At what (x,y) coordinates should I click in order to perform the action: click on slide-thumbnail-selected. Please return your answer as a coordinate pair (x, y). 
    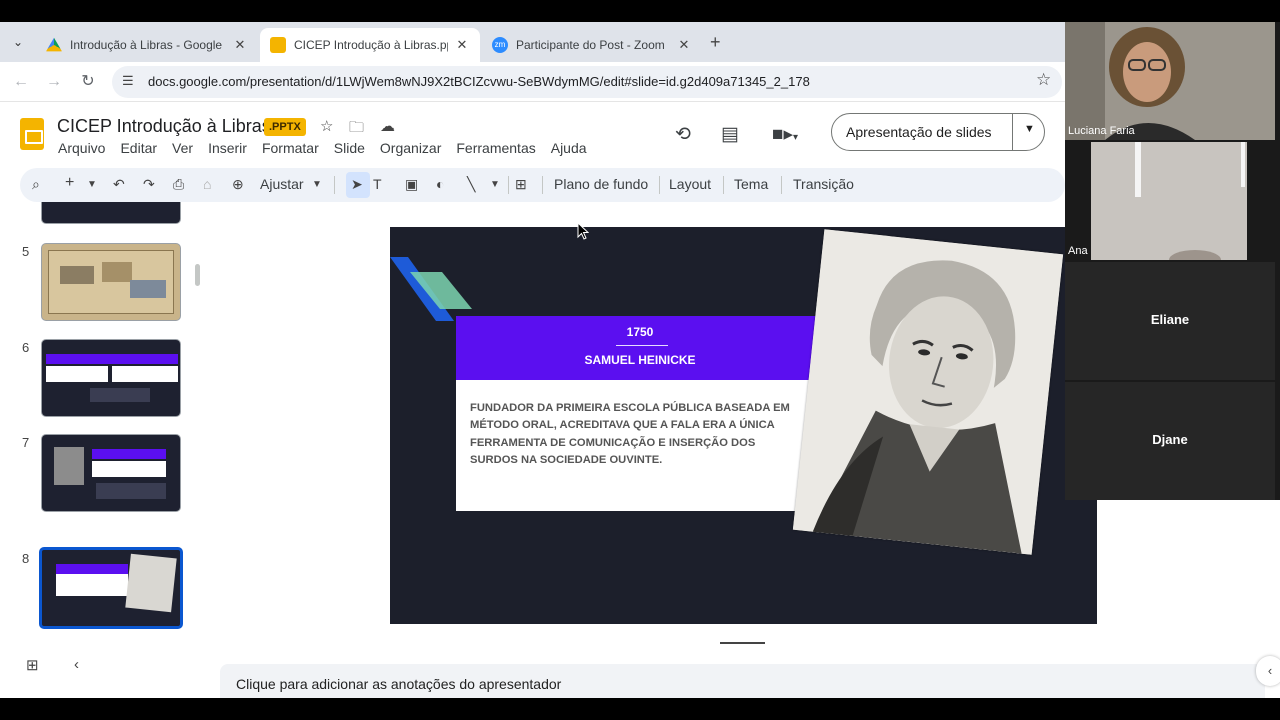
    Looking at the image, I should click on (111, 588).